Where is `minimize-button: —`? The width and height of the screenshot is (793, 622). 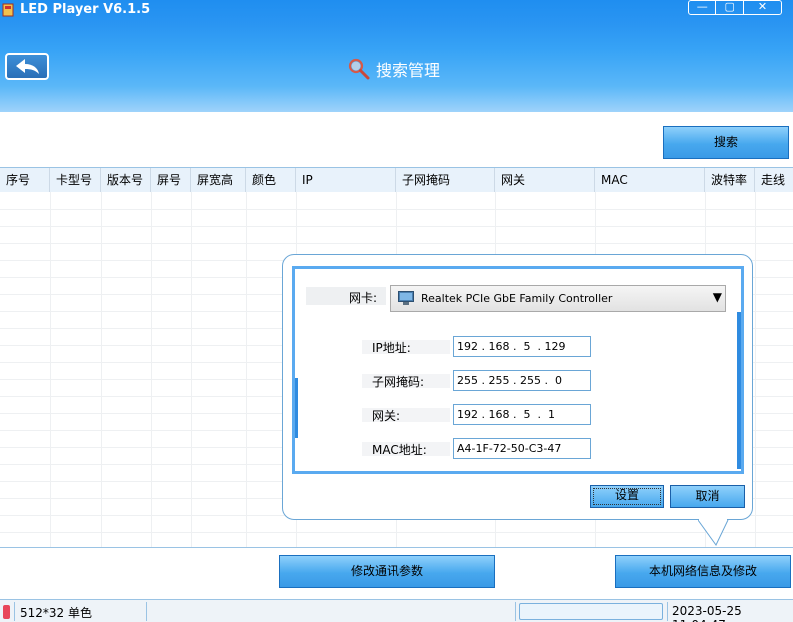
minimize-button: — is located at coordinates (703, 7).